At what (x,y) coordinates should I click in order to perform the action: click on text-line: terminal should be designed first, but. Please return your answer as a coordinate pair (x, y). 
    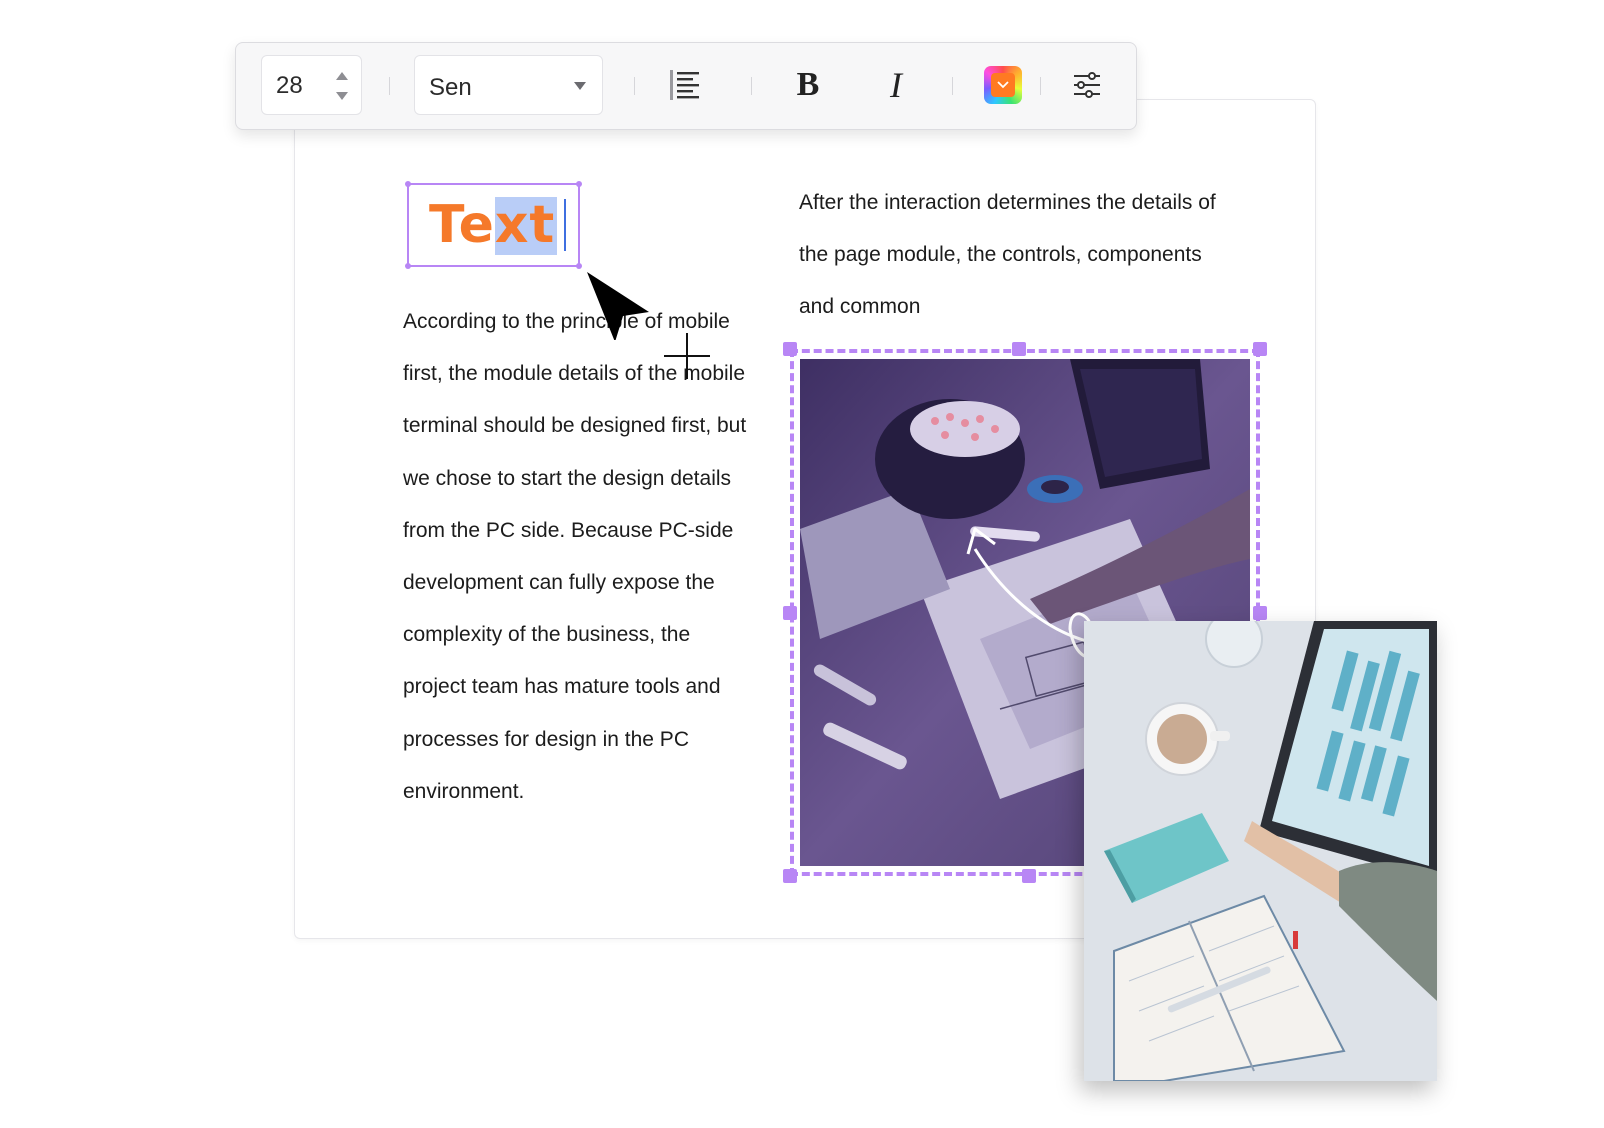
    Looking at the image, I should click on (575, 426).